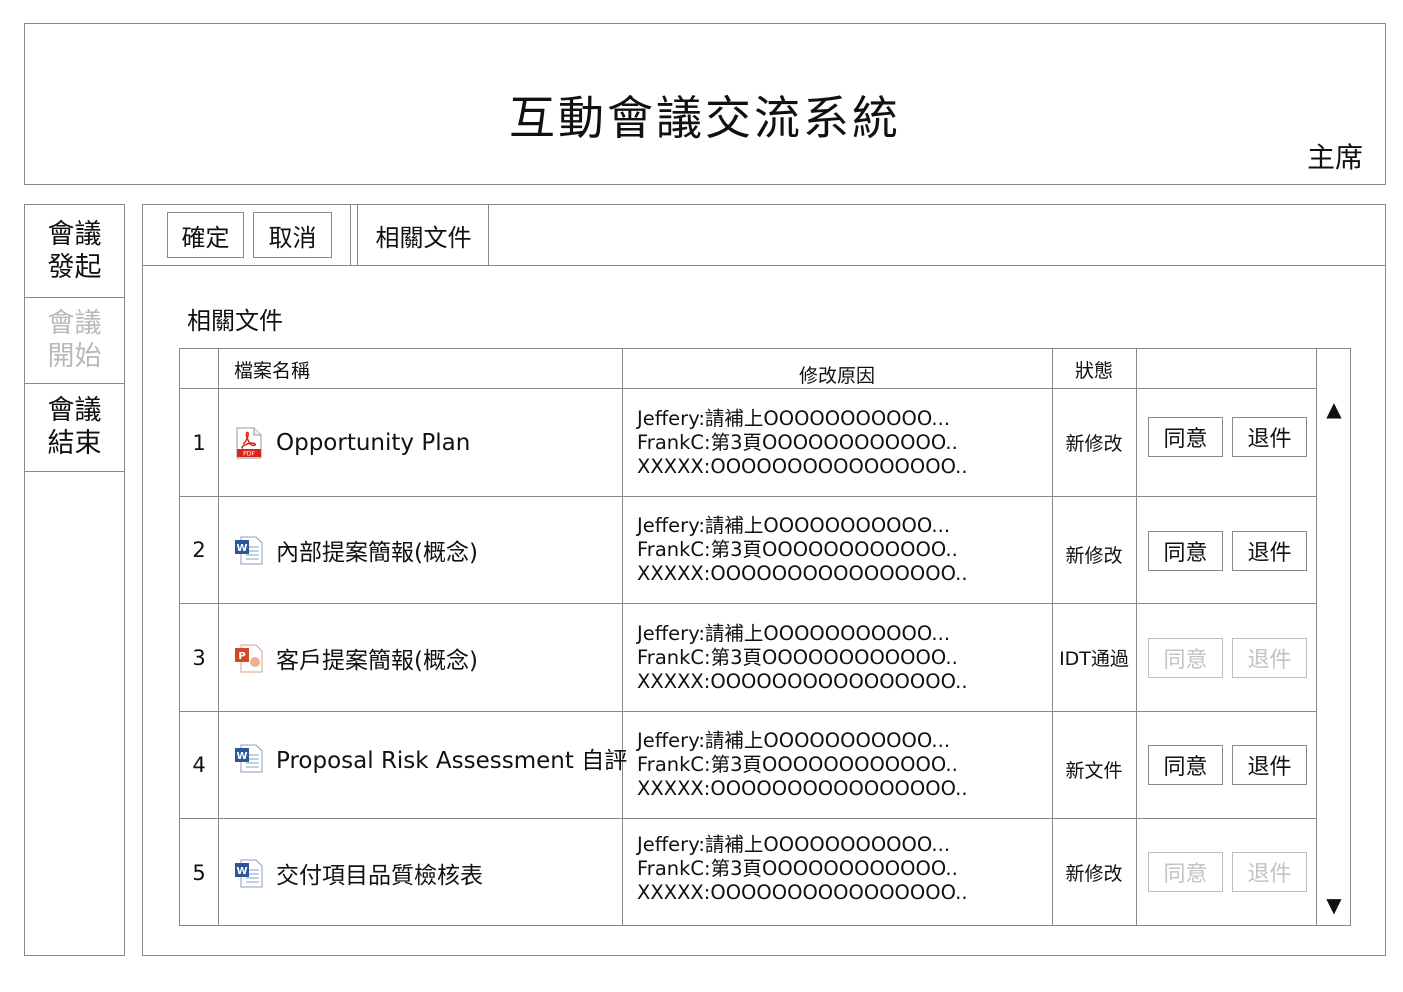 The image size is (1403, 992). I want to click on scrollbar-divider, so click(1316, 637).